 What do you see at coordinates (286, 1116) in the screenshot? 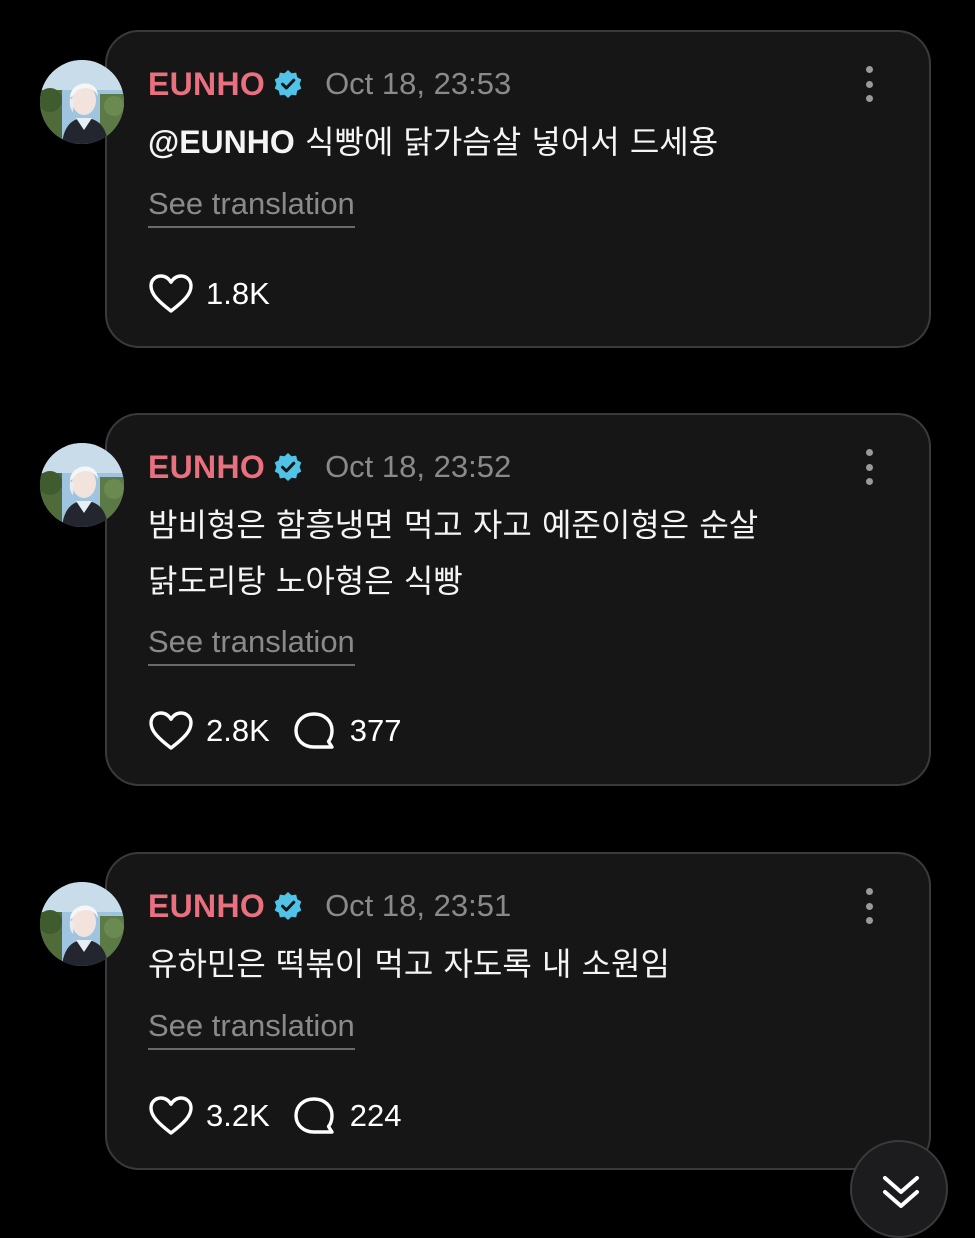
I see `post-actions: 3.2K 224` at bounding box center [286, 1116].